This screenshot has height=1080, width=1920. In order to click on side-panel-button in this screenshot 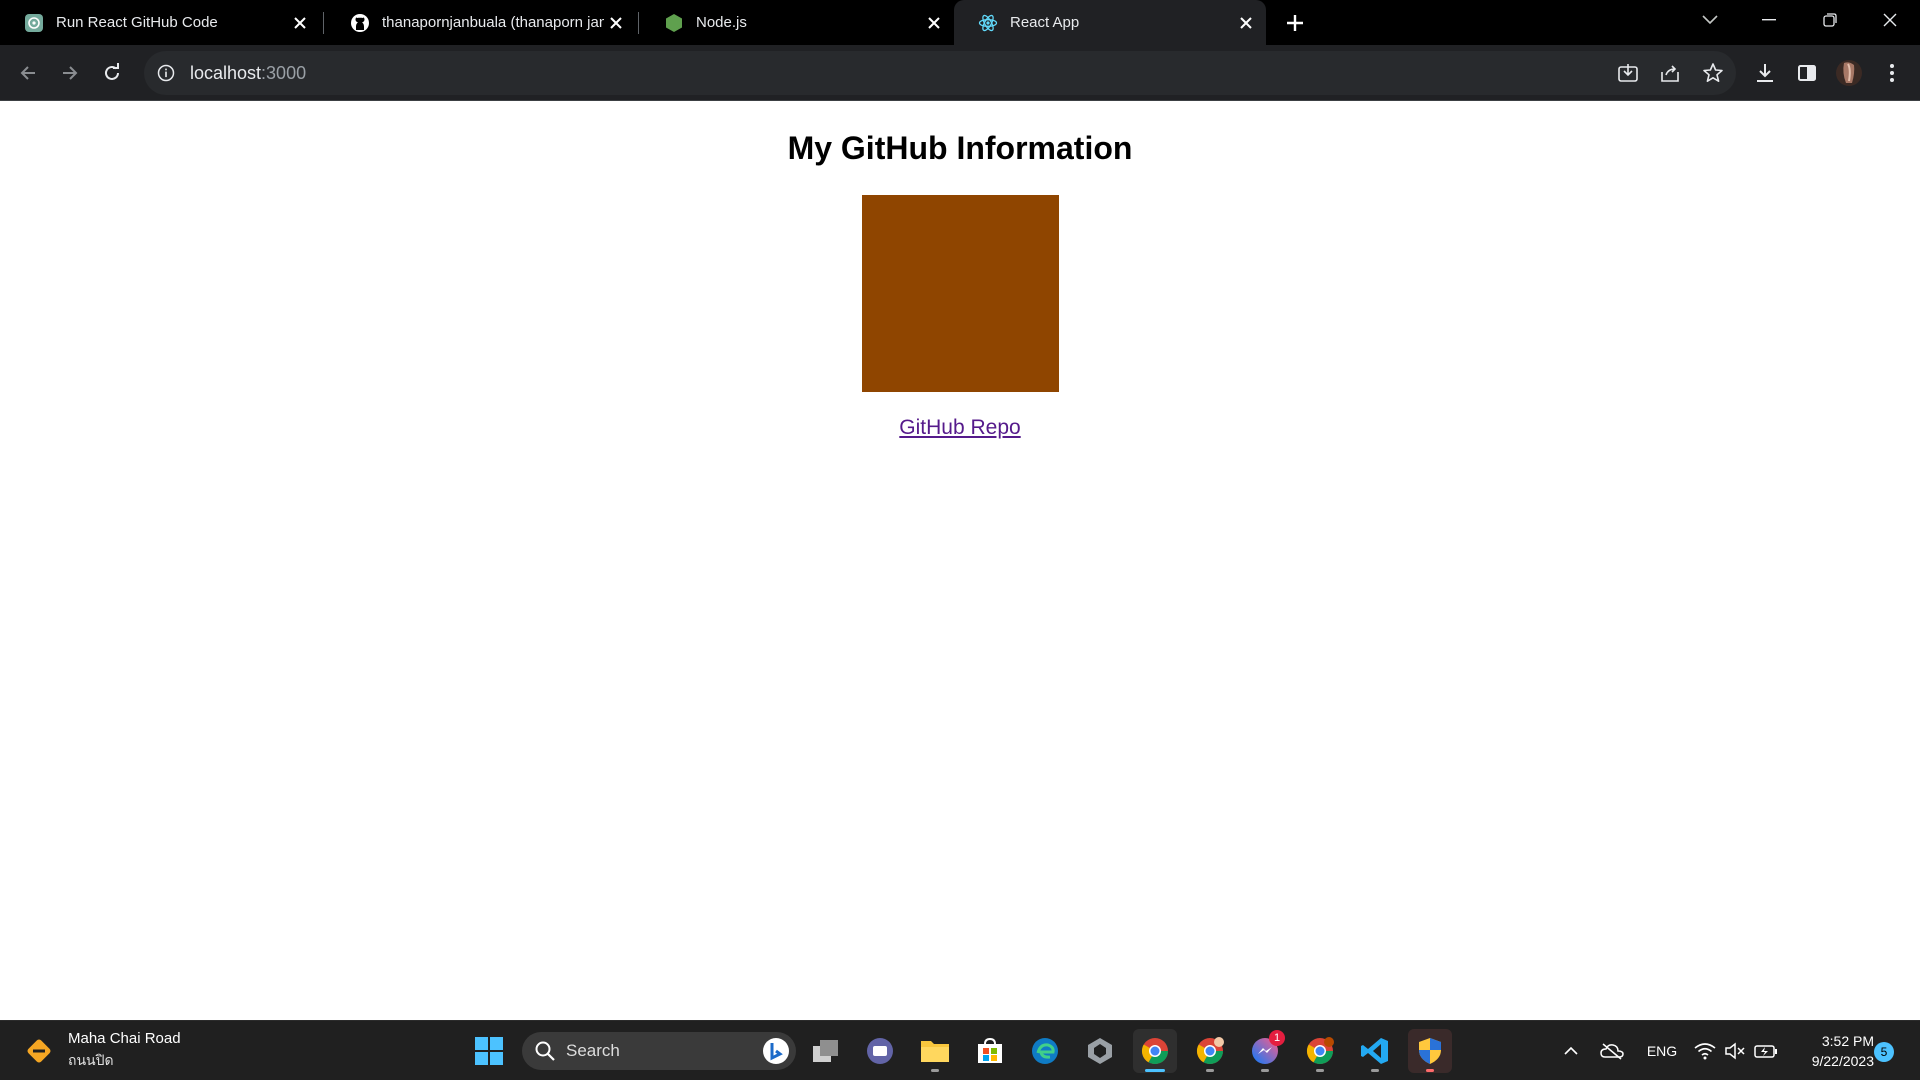, I will do `click(1807, 73)`.